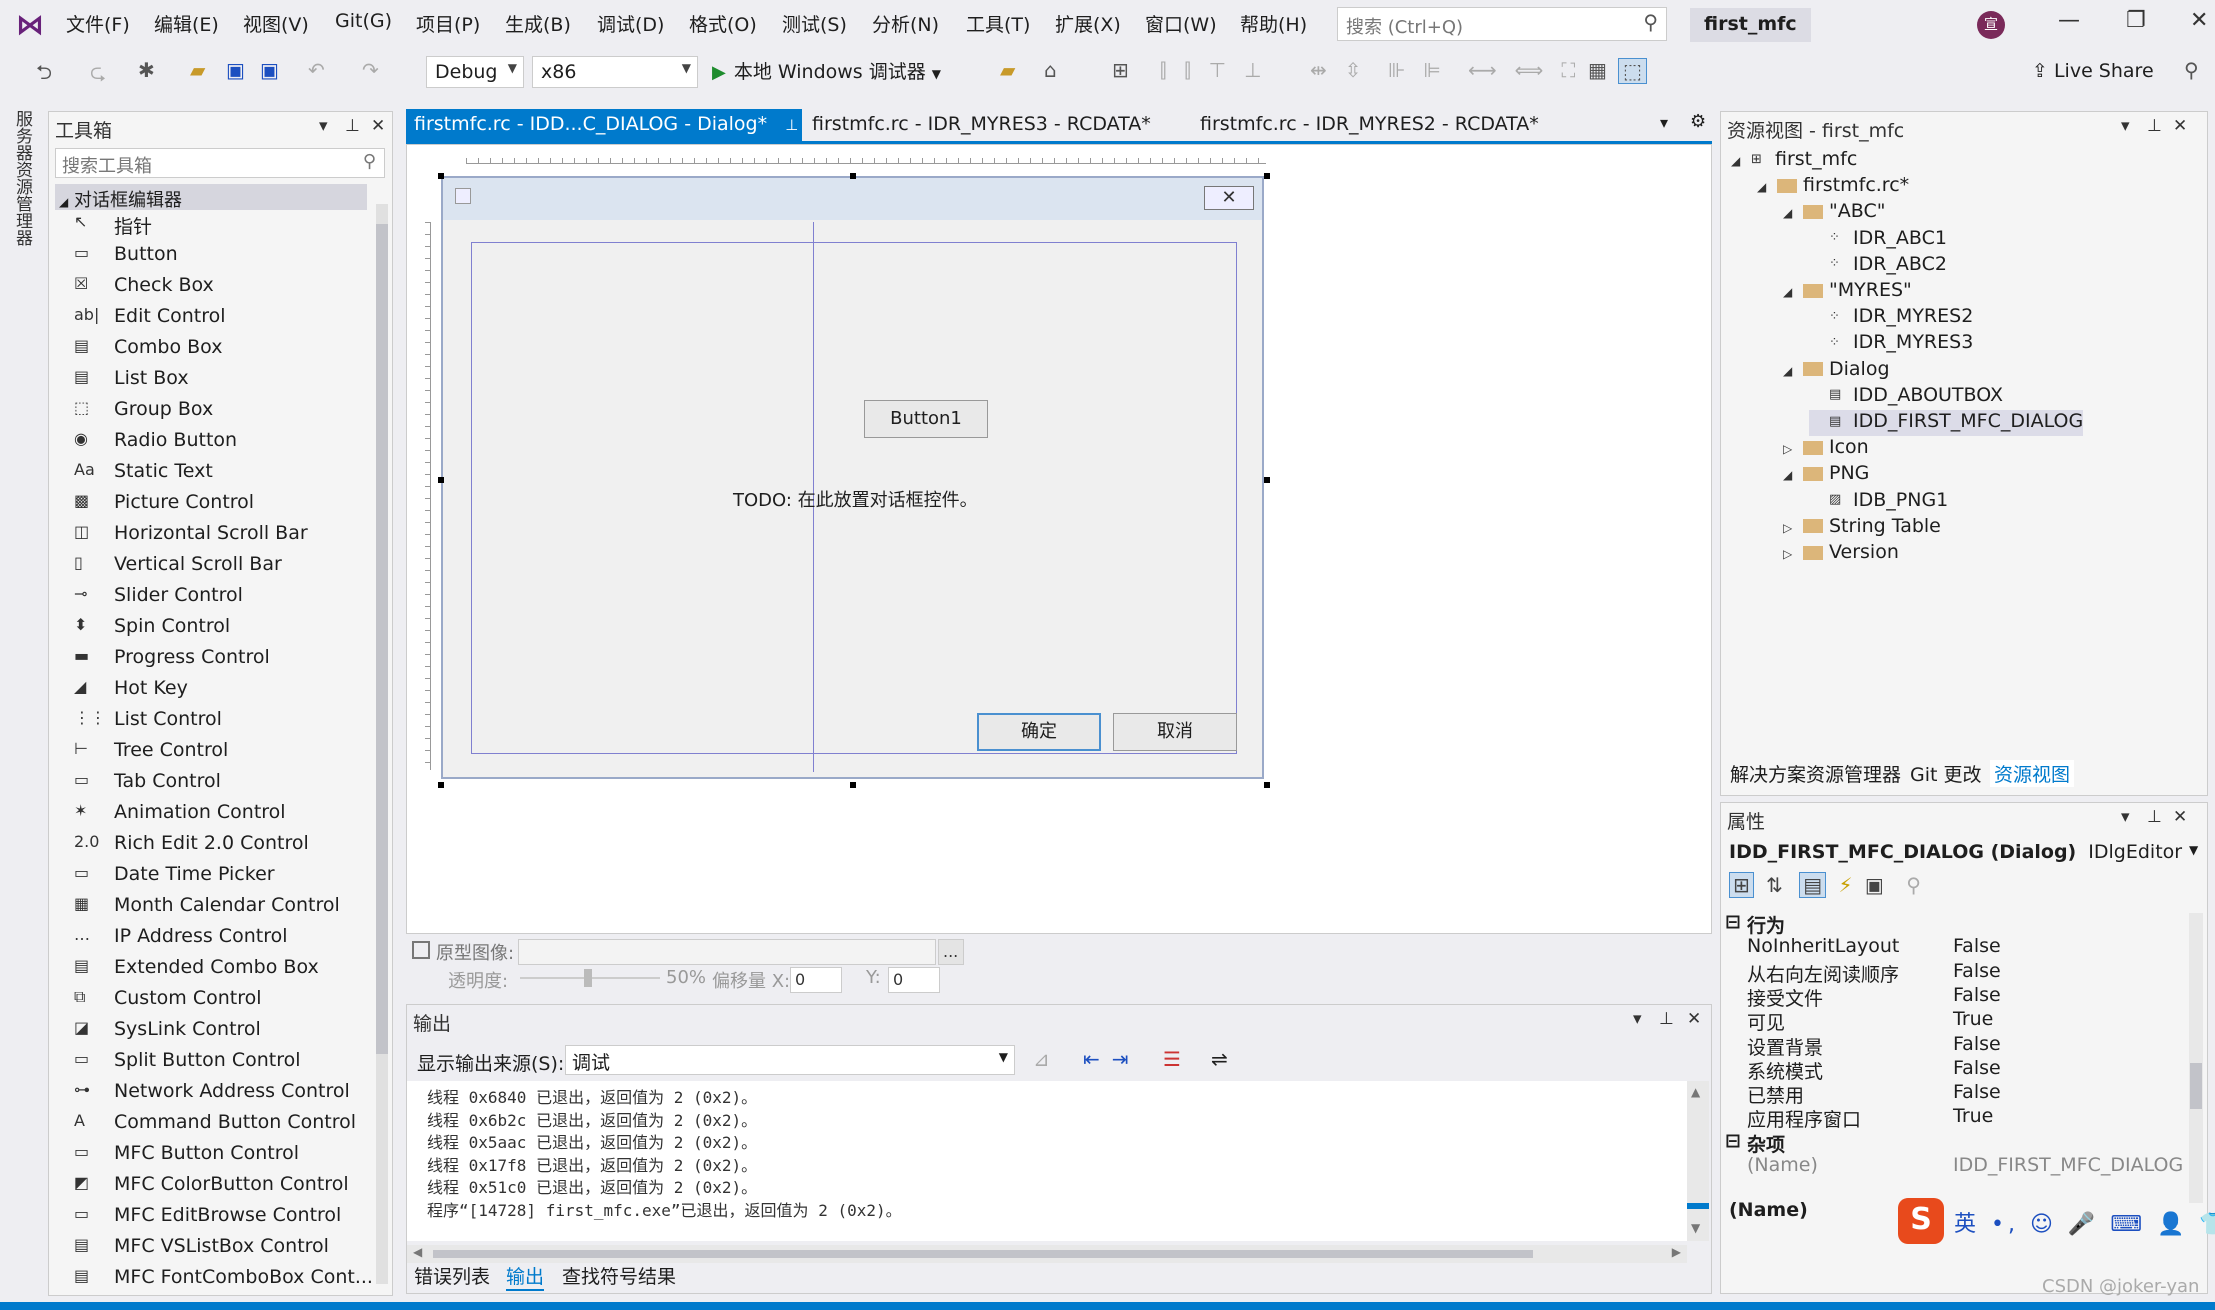 The width and height of the screenshot is (2215, 1310). What do you see at coordinates (1007, 70) in the screenshot?
I see `folder-icon: ▰` at bounding box center [1007, 70].